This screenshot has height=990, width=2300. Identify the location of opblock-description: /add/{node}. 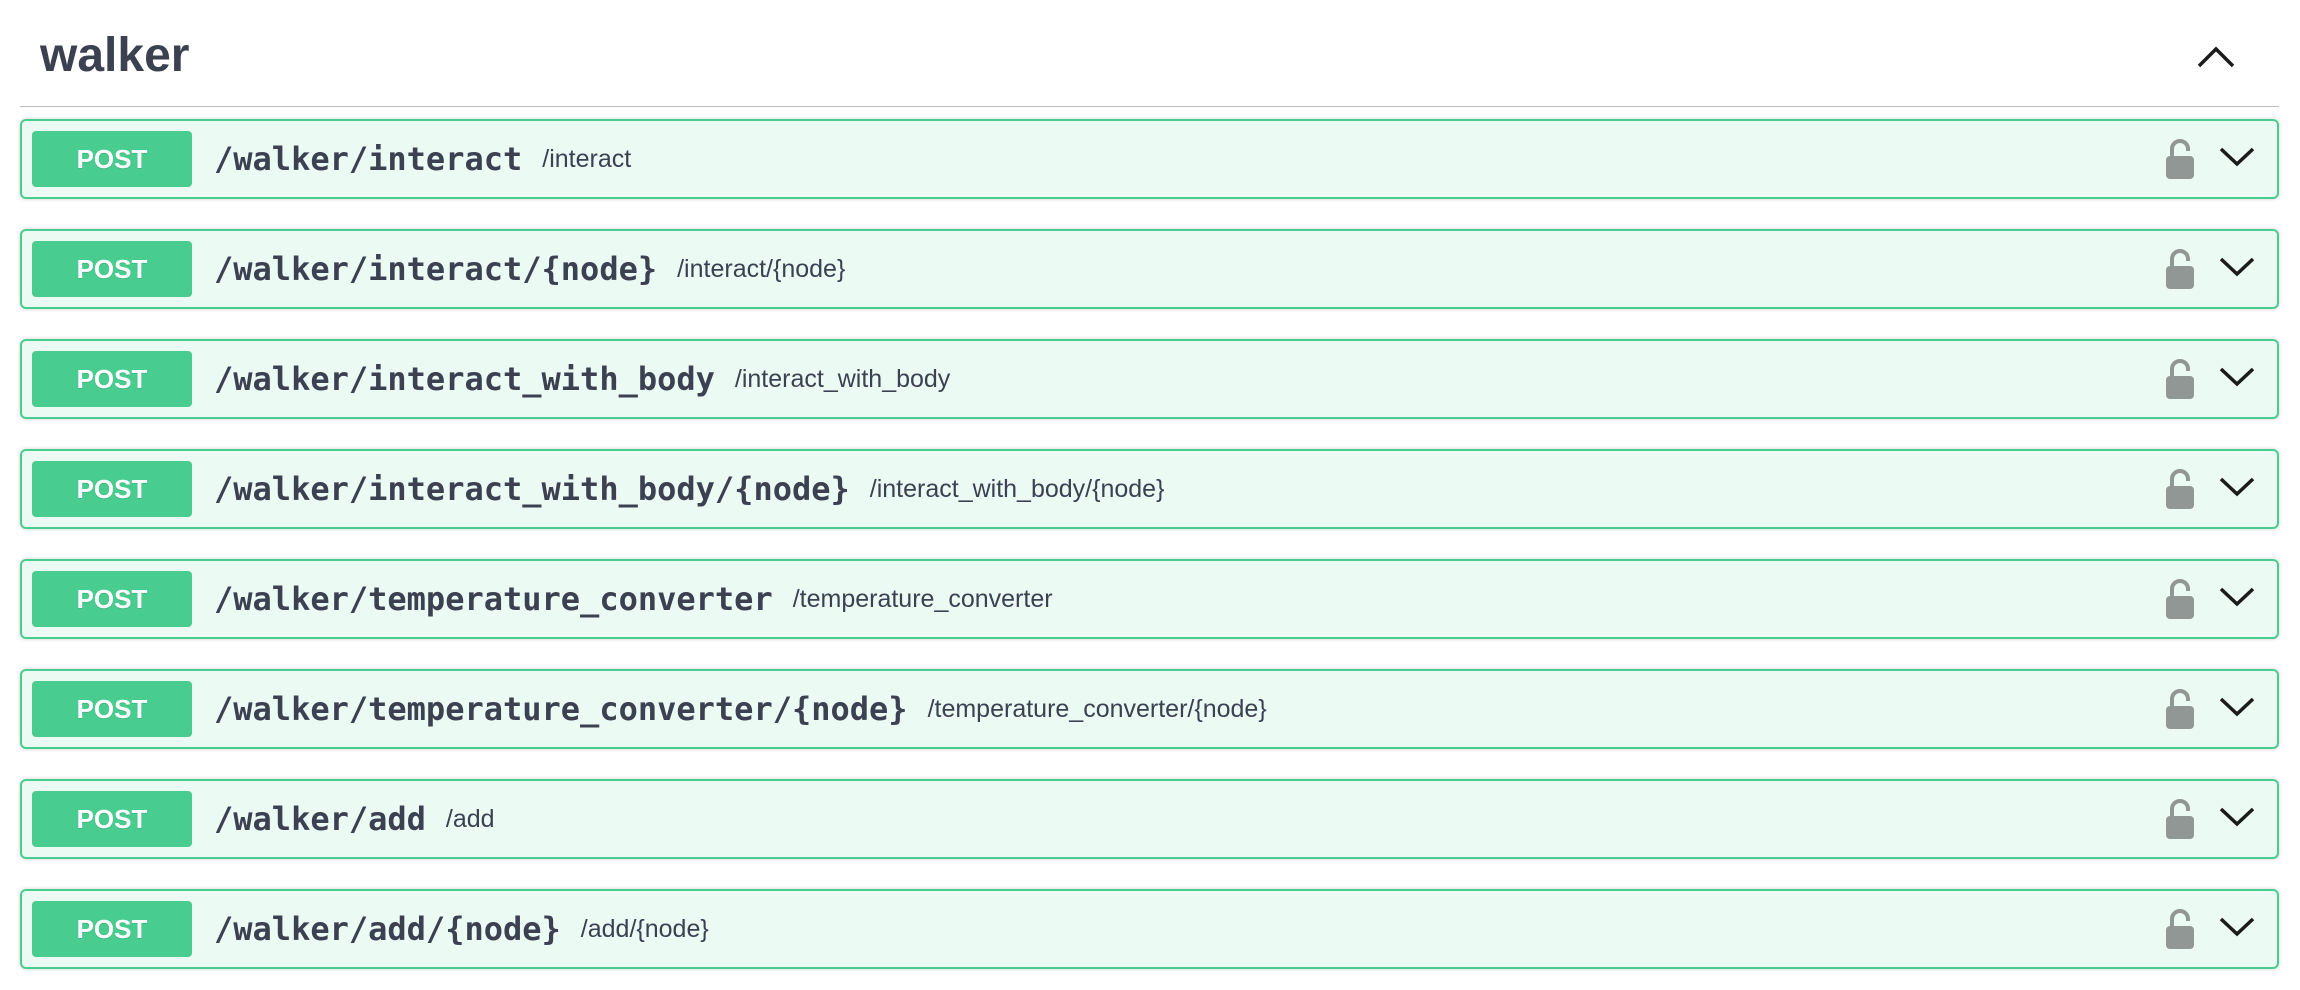
(644, 928).